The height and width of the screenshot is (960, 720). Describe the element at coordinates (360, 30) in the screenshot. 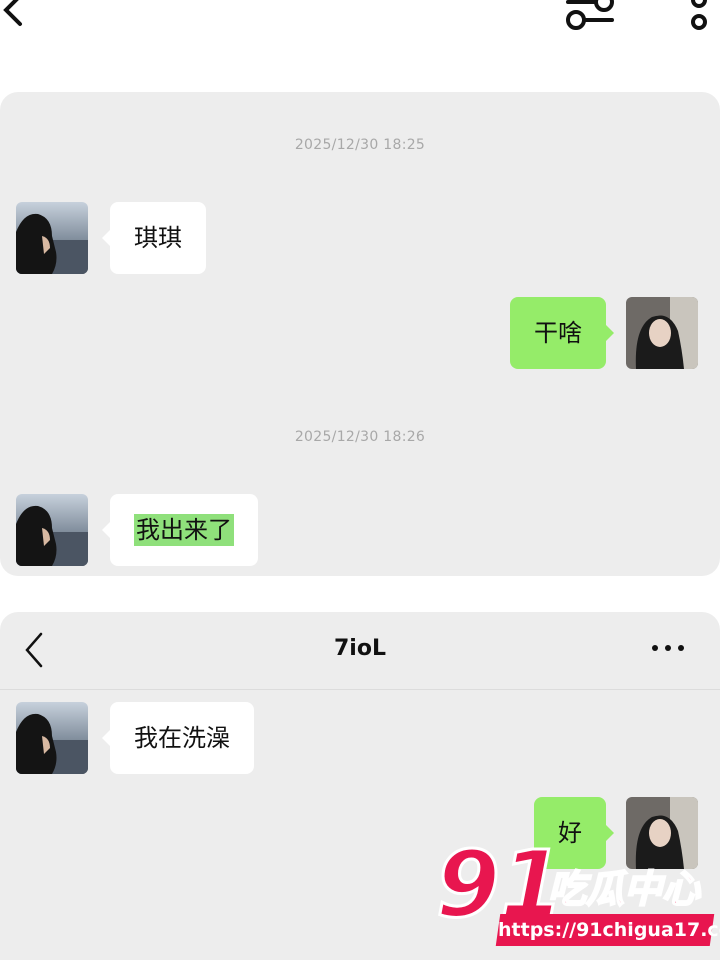

I see `top-bar` at that location.